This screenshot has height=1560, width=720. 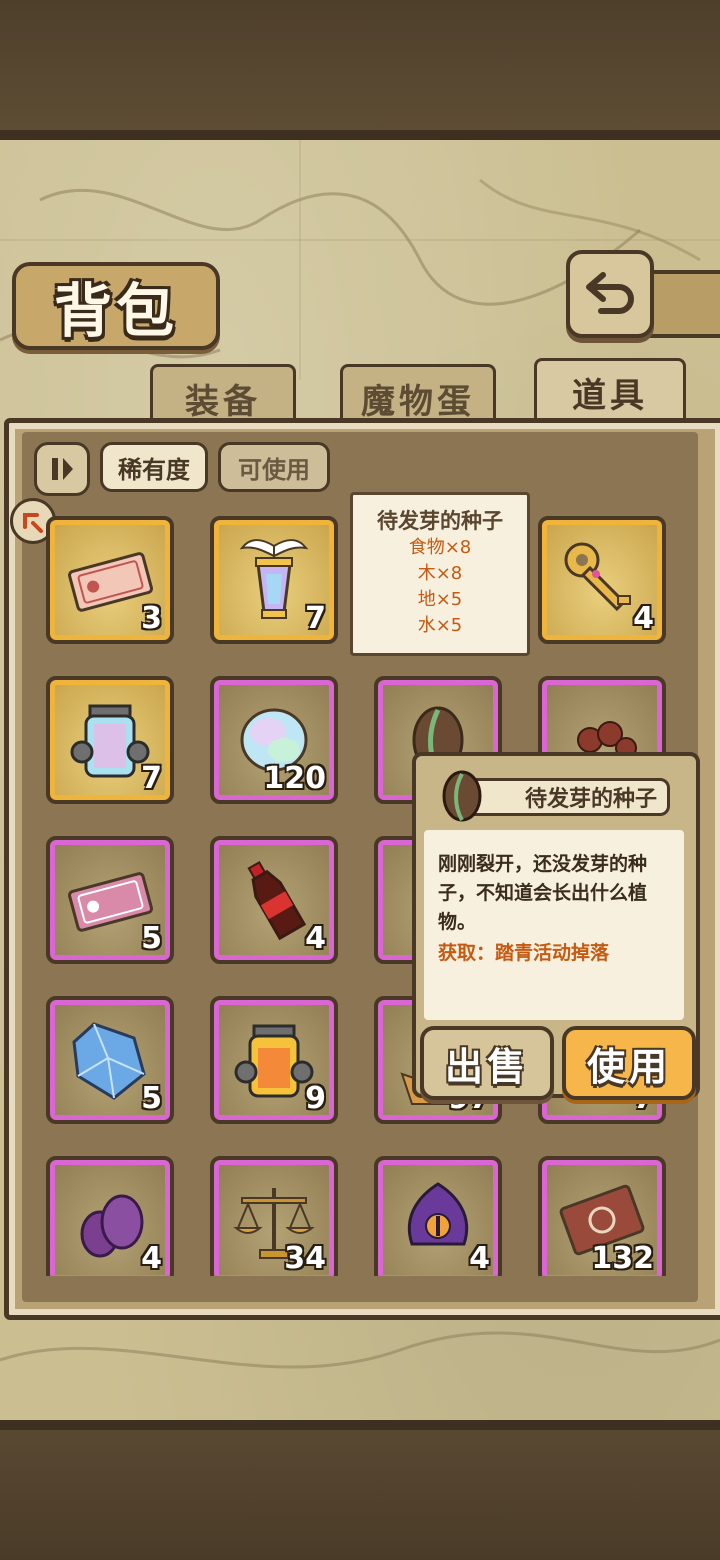 I want to click on filter-rarity: 稀有度, so click(x=154, y=467).